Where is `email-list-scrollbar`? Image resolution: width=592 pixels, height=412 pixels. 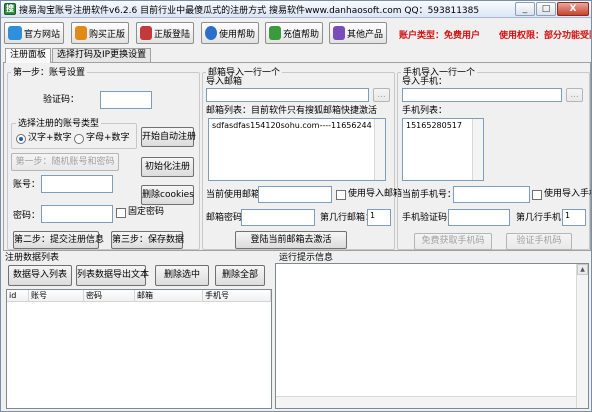
email-list-scrollbar is located at coordinates (379, 149).